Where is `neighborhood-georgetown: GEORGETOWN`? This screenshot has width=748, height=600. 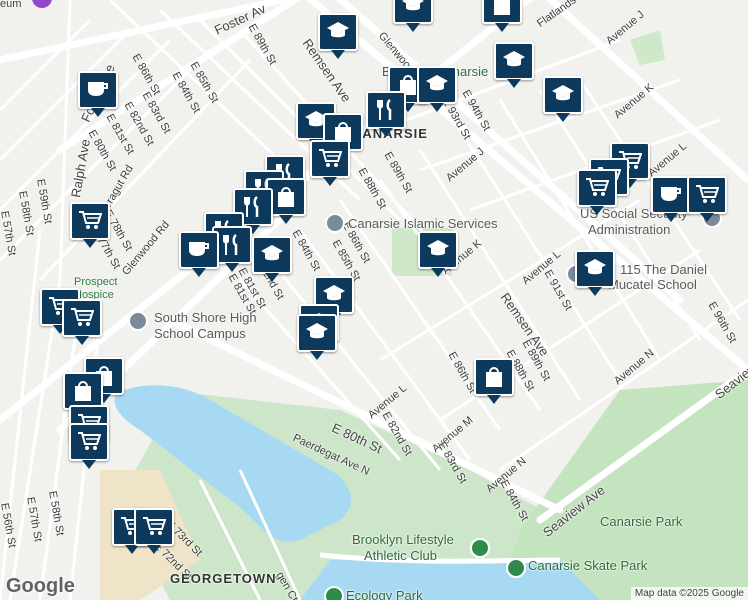
neighborhood-georgetown: GEORGETOWN is located at coordinates (223, 578).